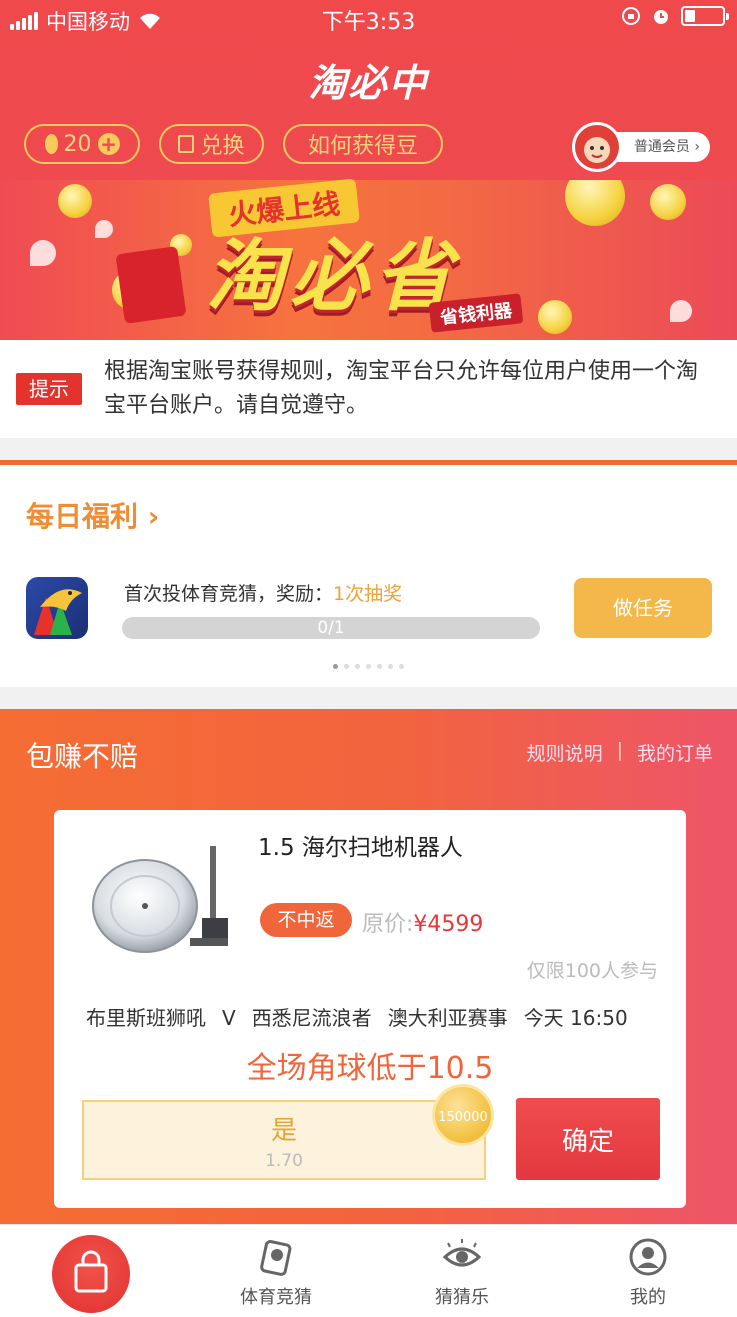 The image size is (737, 1317). What do you see at coordinates (49, 389) in the screenshot?
I see `notice-tag: 提示` at bounding box center [49, 389].